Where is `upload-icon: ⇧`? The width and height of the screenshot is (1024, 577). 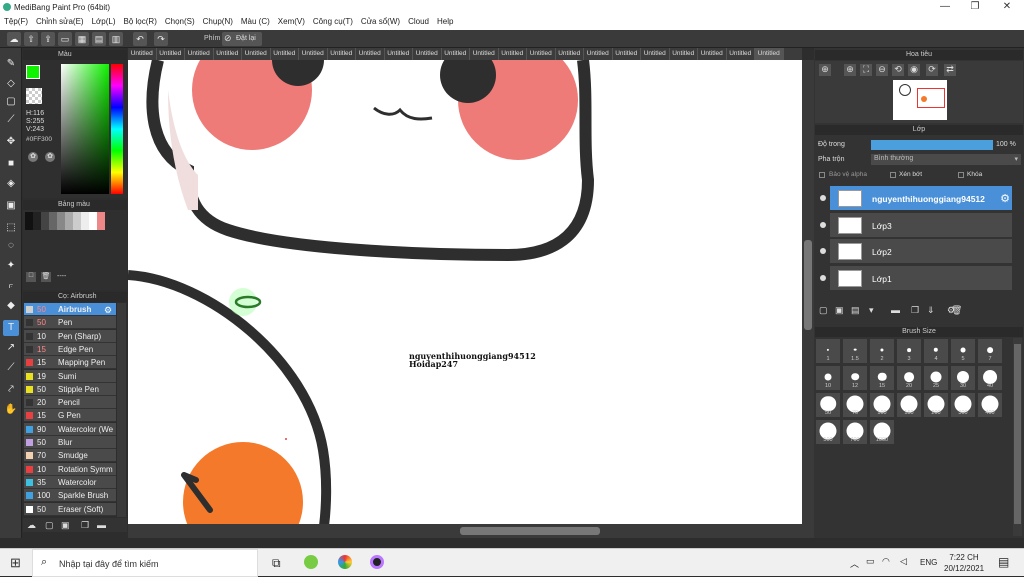
upload-icon: ⇧ is located at coordinates (31, 39).